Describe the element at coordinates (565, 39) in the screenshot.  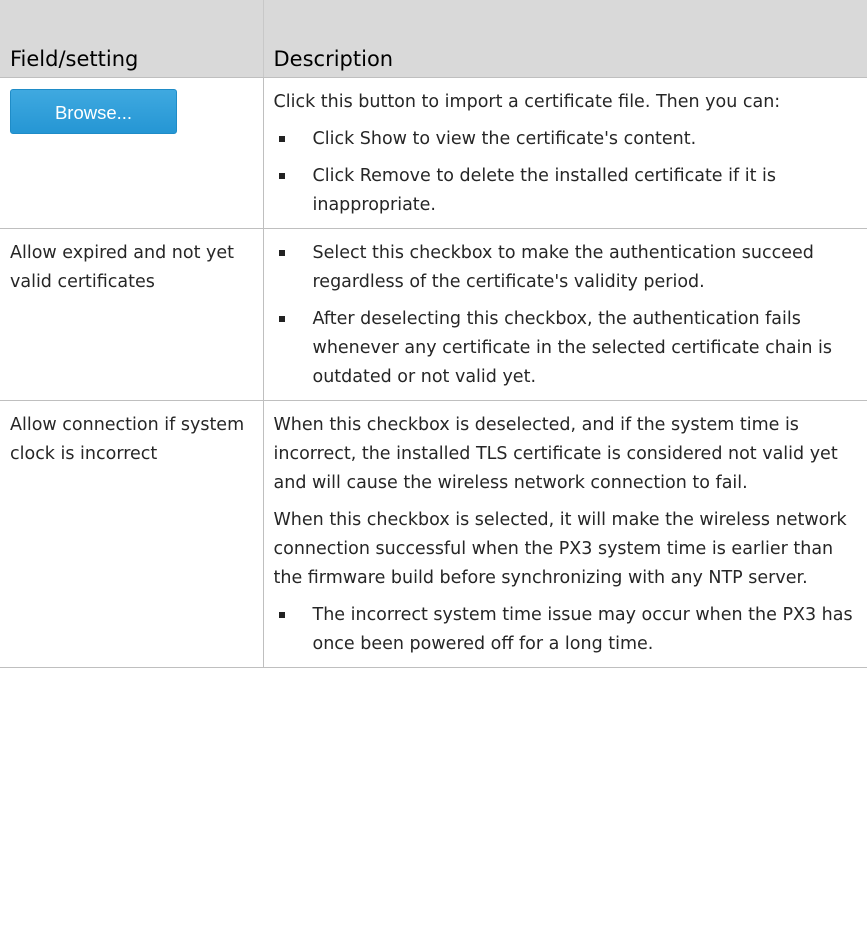
I see `header-description: Description` at that location.